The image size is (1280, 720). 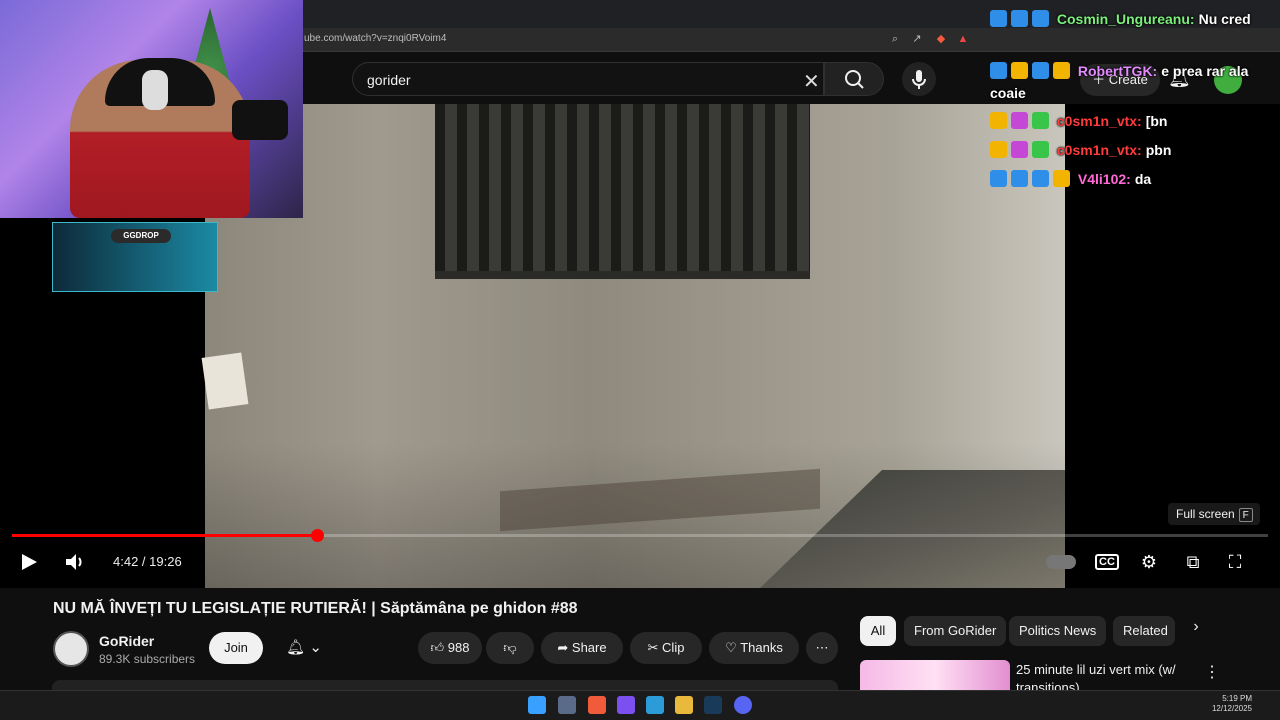 I want to click on chip-all: All, so click(x=878, y=631).